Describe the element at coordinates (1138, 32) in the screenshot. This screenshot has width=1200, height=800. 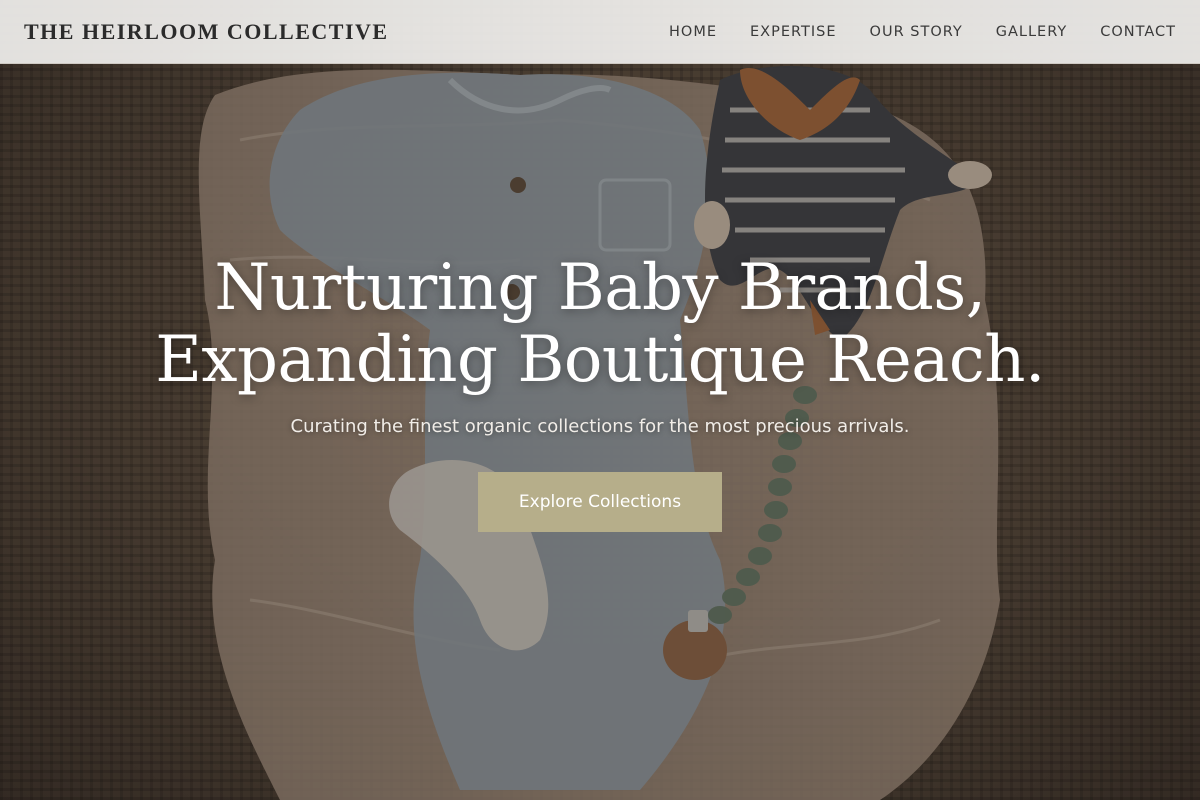
I see `nav-contact-link: CONTACT` at that location.